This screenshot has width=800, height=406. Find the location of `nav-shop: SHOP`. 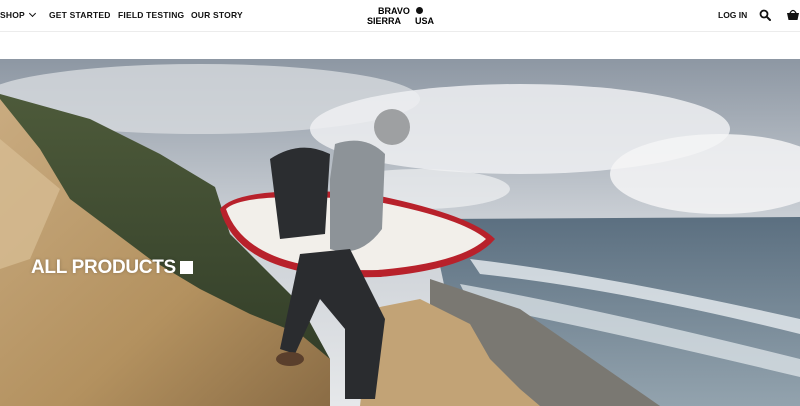

nav-shop: SHOP is located at coordinates (18, 14).